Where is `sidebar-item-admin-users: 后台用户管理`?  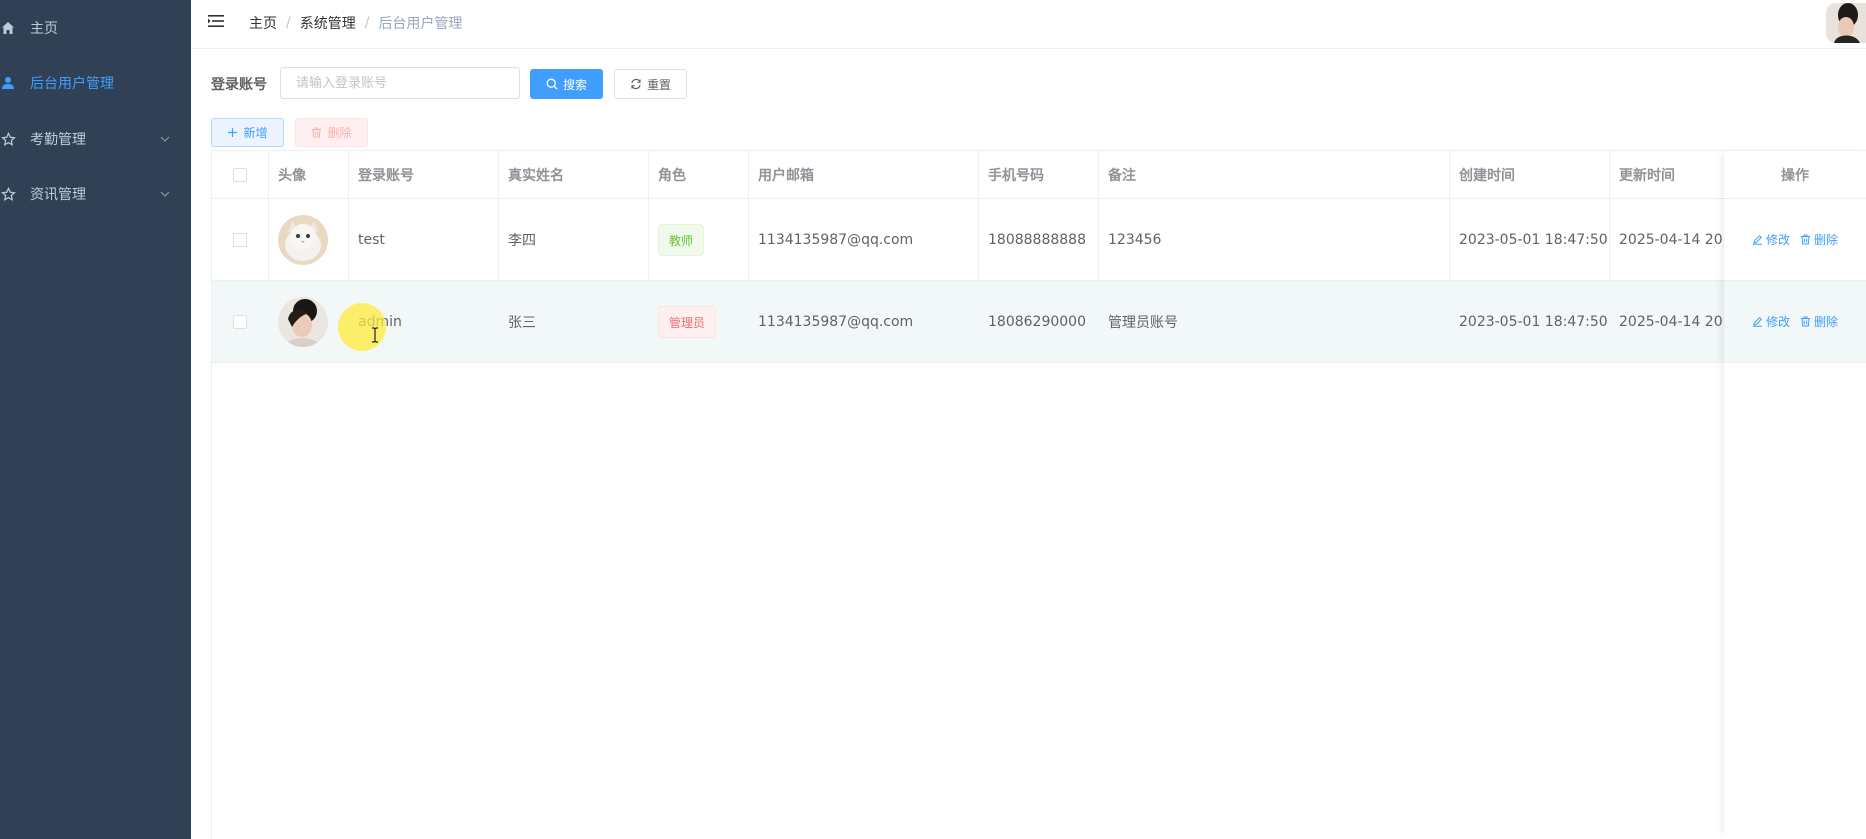 sidebar-item-admin-users: 后台用户管理 is located at coordinates (95, 83).